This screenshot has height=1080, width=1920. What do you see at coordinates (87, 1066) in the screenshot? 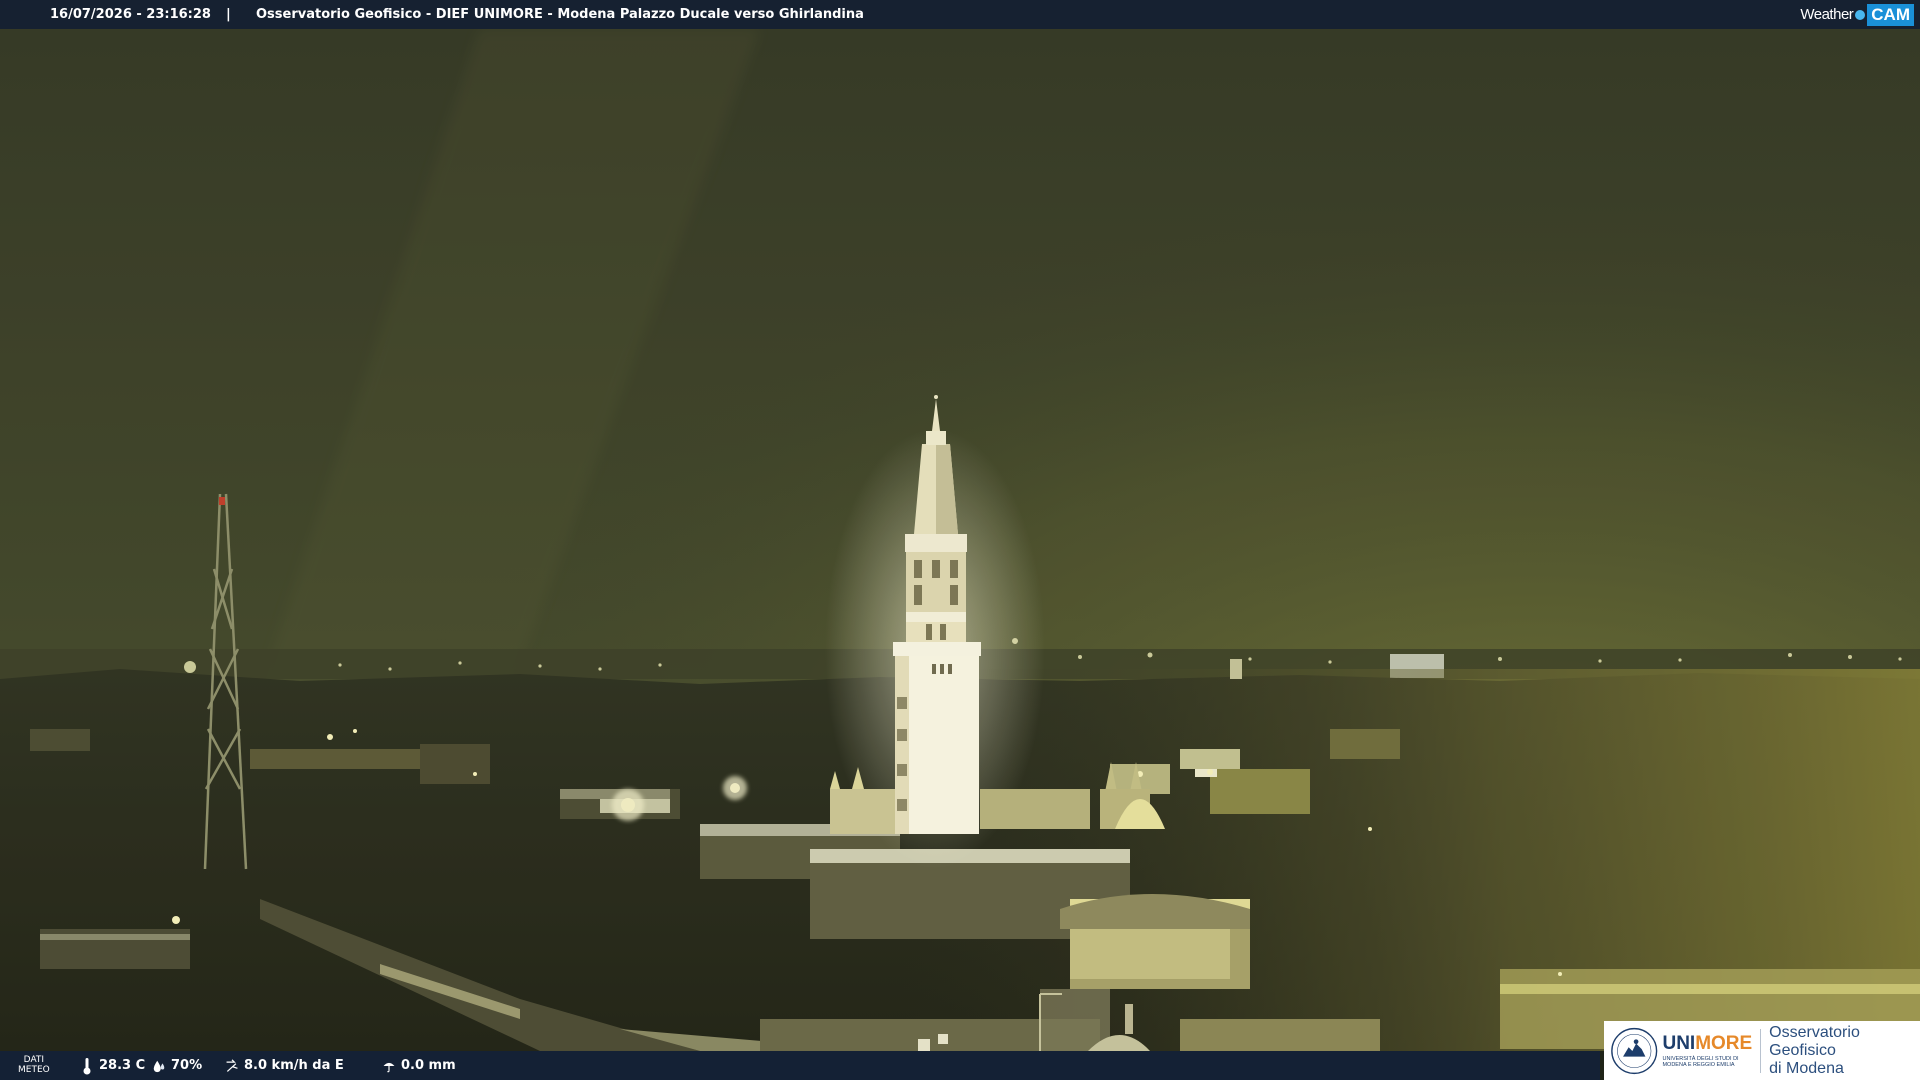
I see `thermometer-icon` at bounding box center [87, 1066].